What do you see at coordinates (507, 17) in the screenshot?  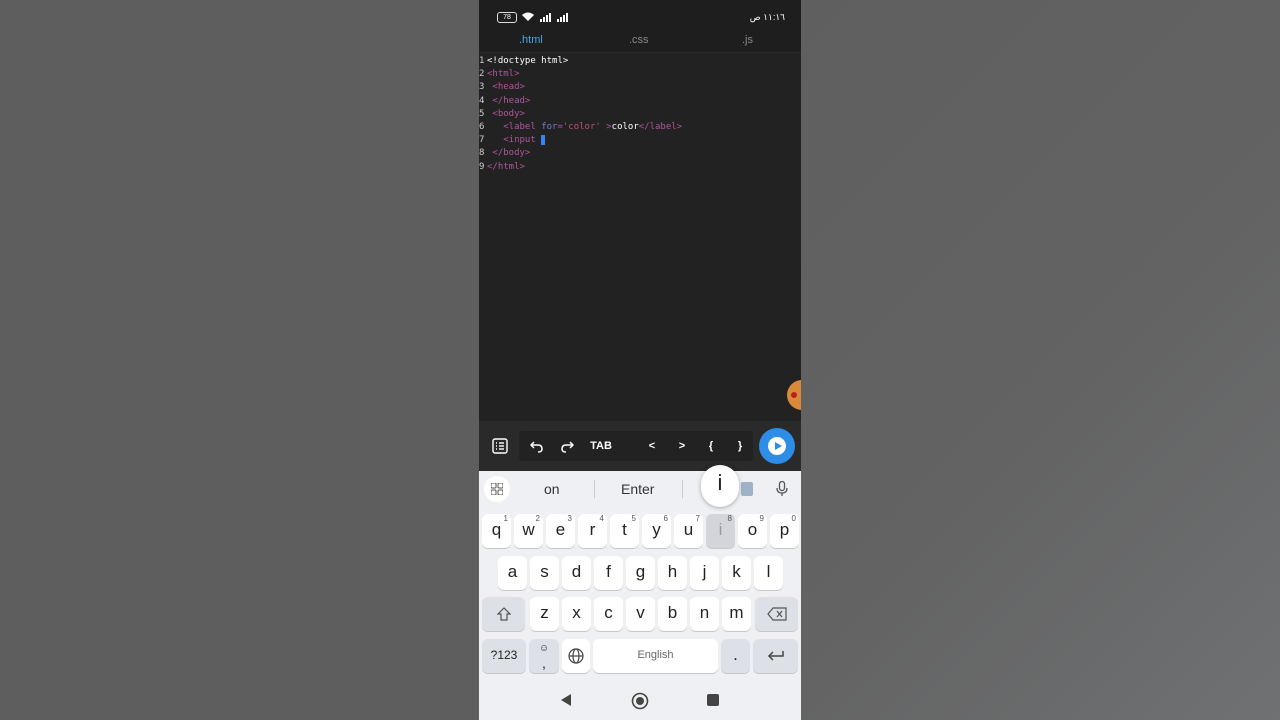 I see `battery-indicator: 78` at bounding box center [507, 17].